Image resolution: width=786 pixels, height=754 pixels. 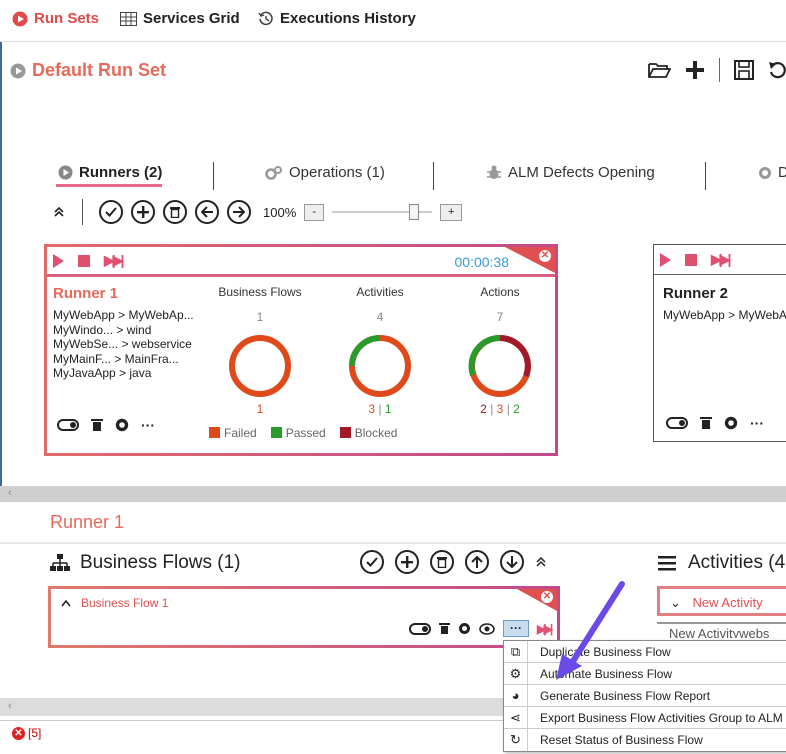 I want to click on app-mapping: MyJavaApp > java, so click(x=102, y=373).